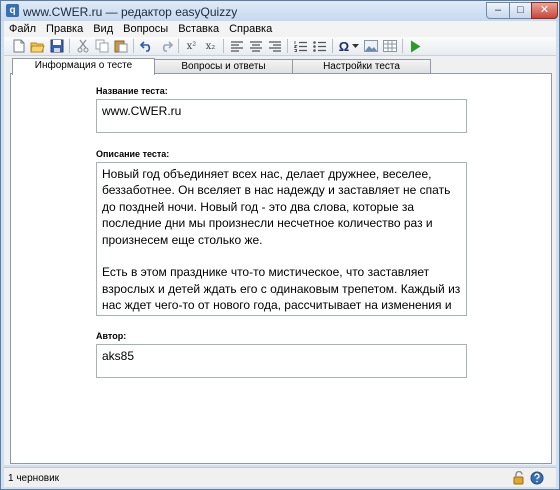 Image resolution: width=560 pixels, height=490 pixels. What do you see at coordinates (101, 46) in the screenshot?
I see `copy-icon` at bounding box center [101, 46].